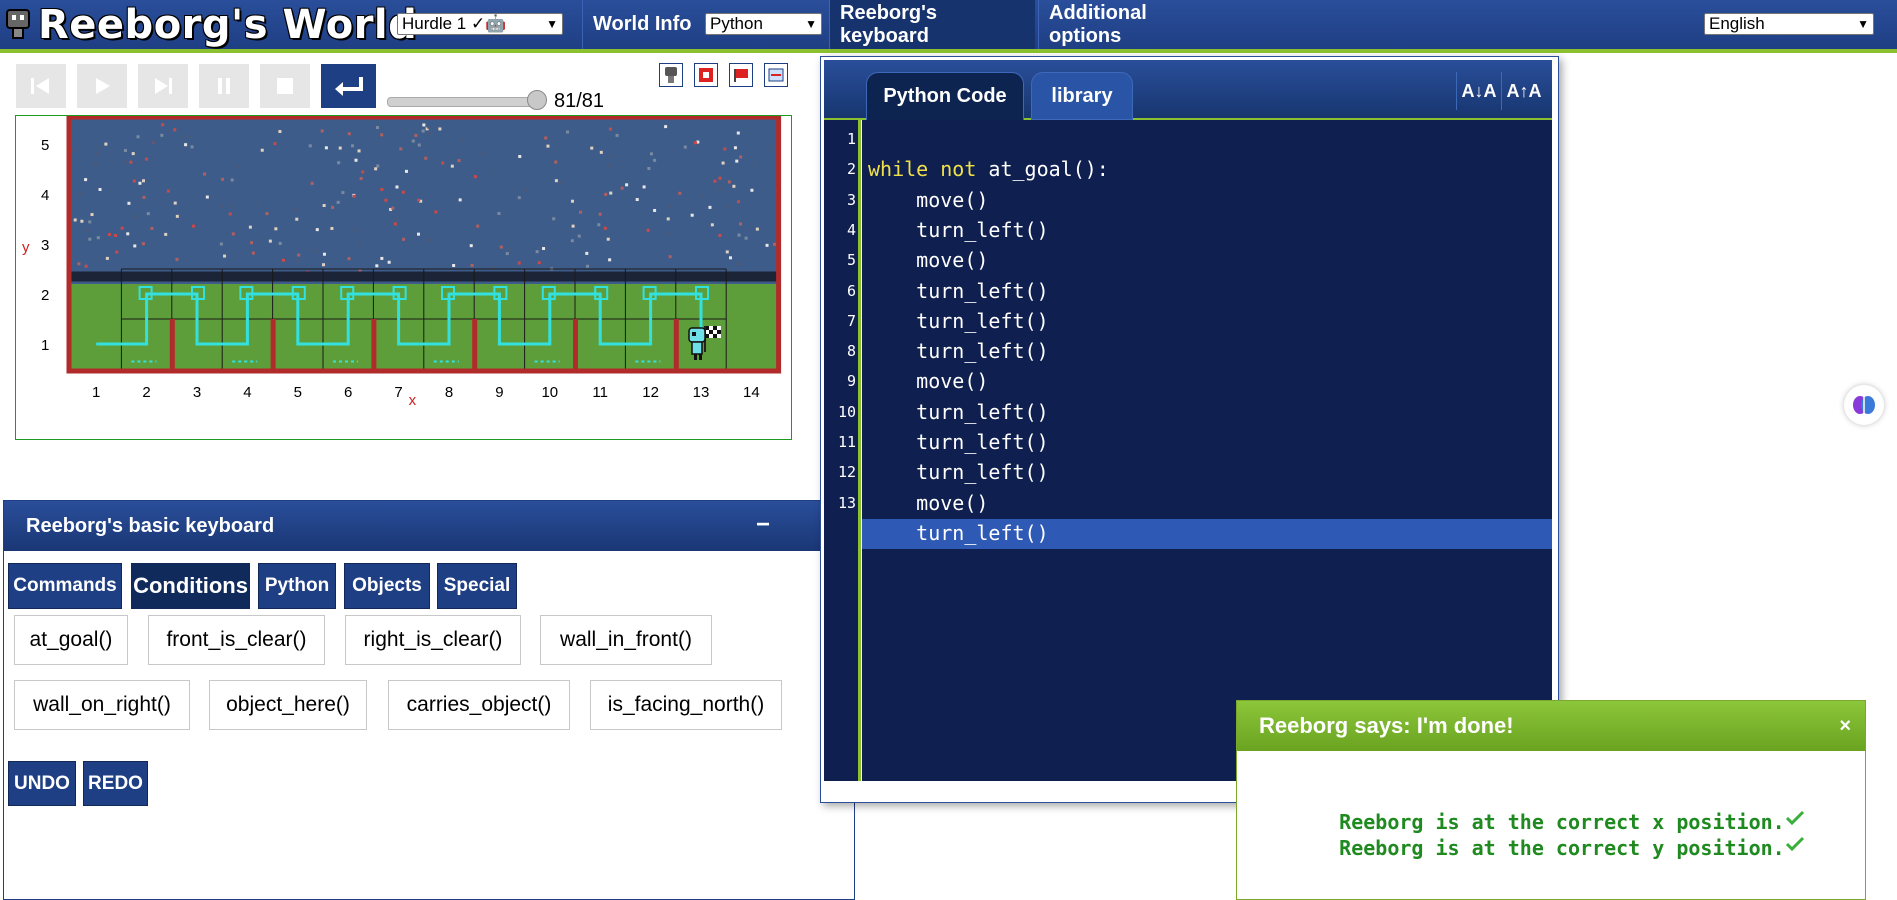 This screenshot has width=1897, height=900. I want to click on is-facing-north-button: is_facing_north(), so click(686, 705).